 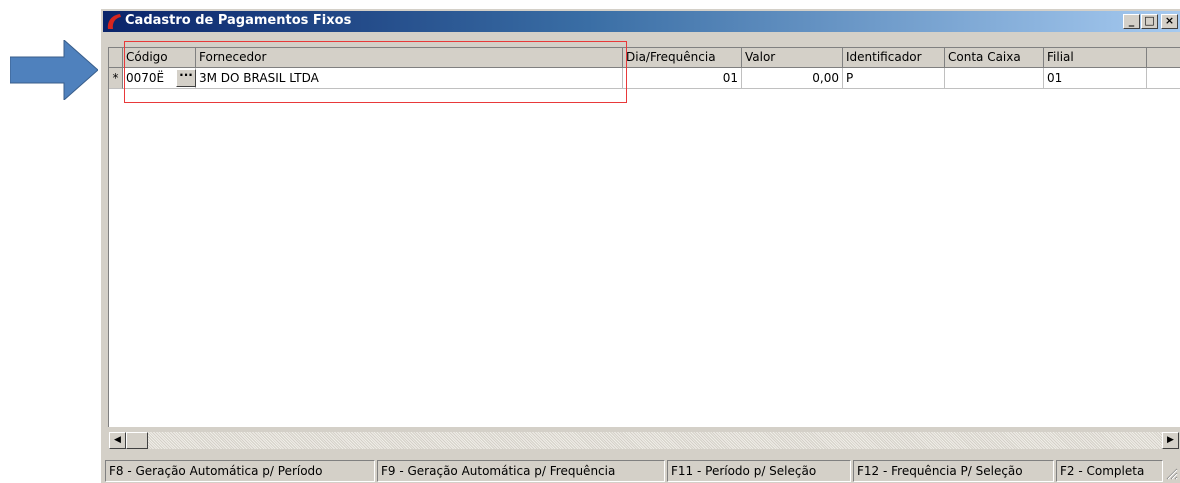 I want to click on window-title: Cadastro de Pagamentos Fixos, so click(x=238, y=20).